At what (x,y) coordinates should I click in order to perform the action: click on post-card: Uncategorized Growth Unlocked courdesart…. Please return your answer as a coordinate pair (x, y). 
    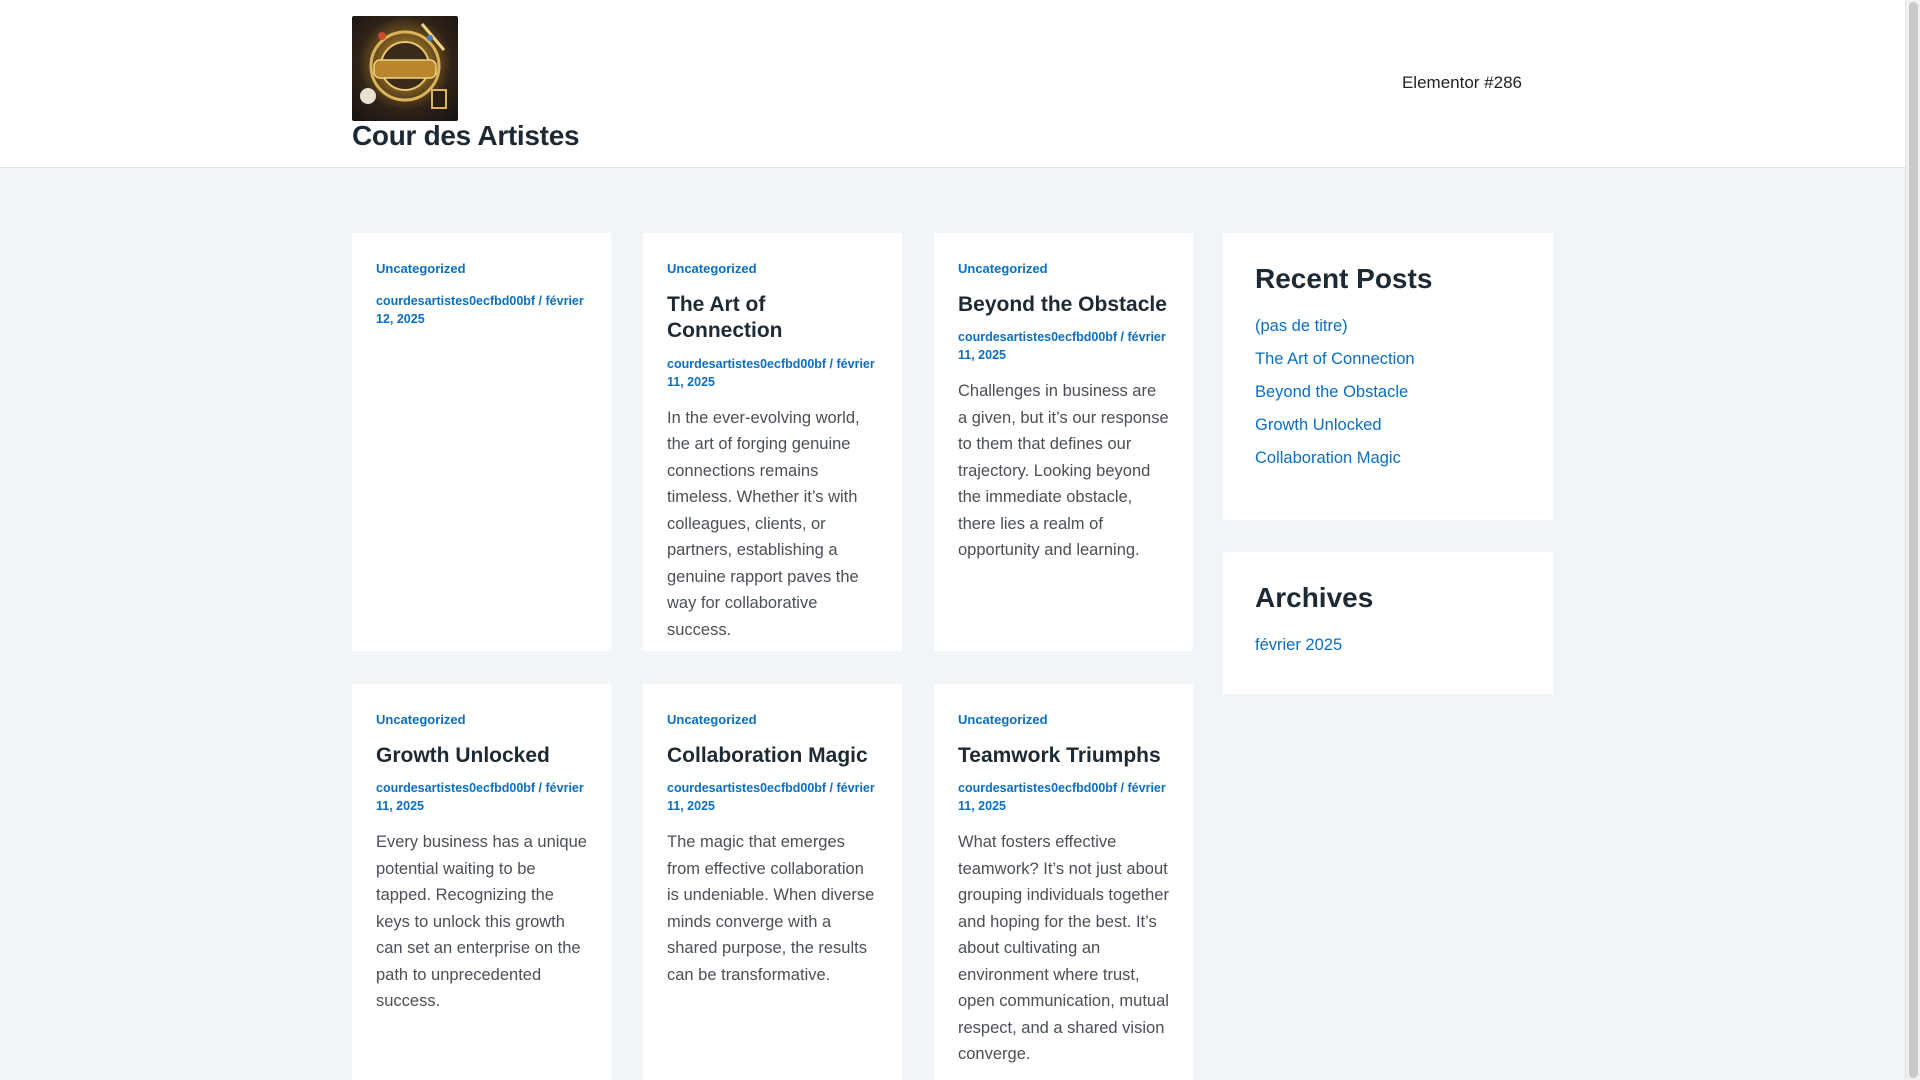
    Looking at the image, I should click on (481, 882).